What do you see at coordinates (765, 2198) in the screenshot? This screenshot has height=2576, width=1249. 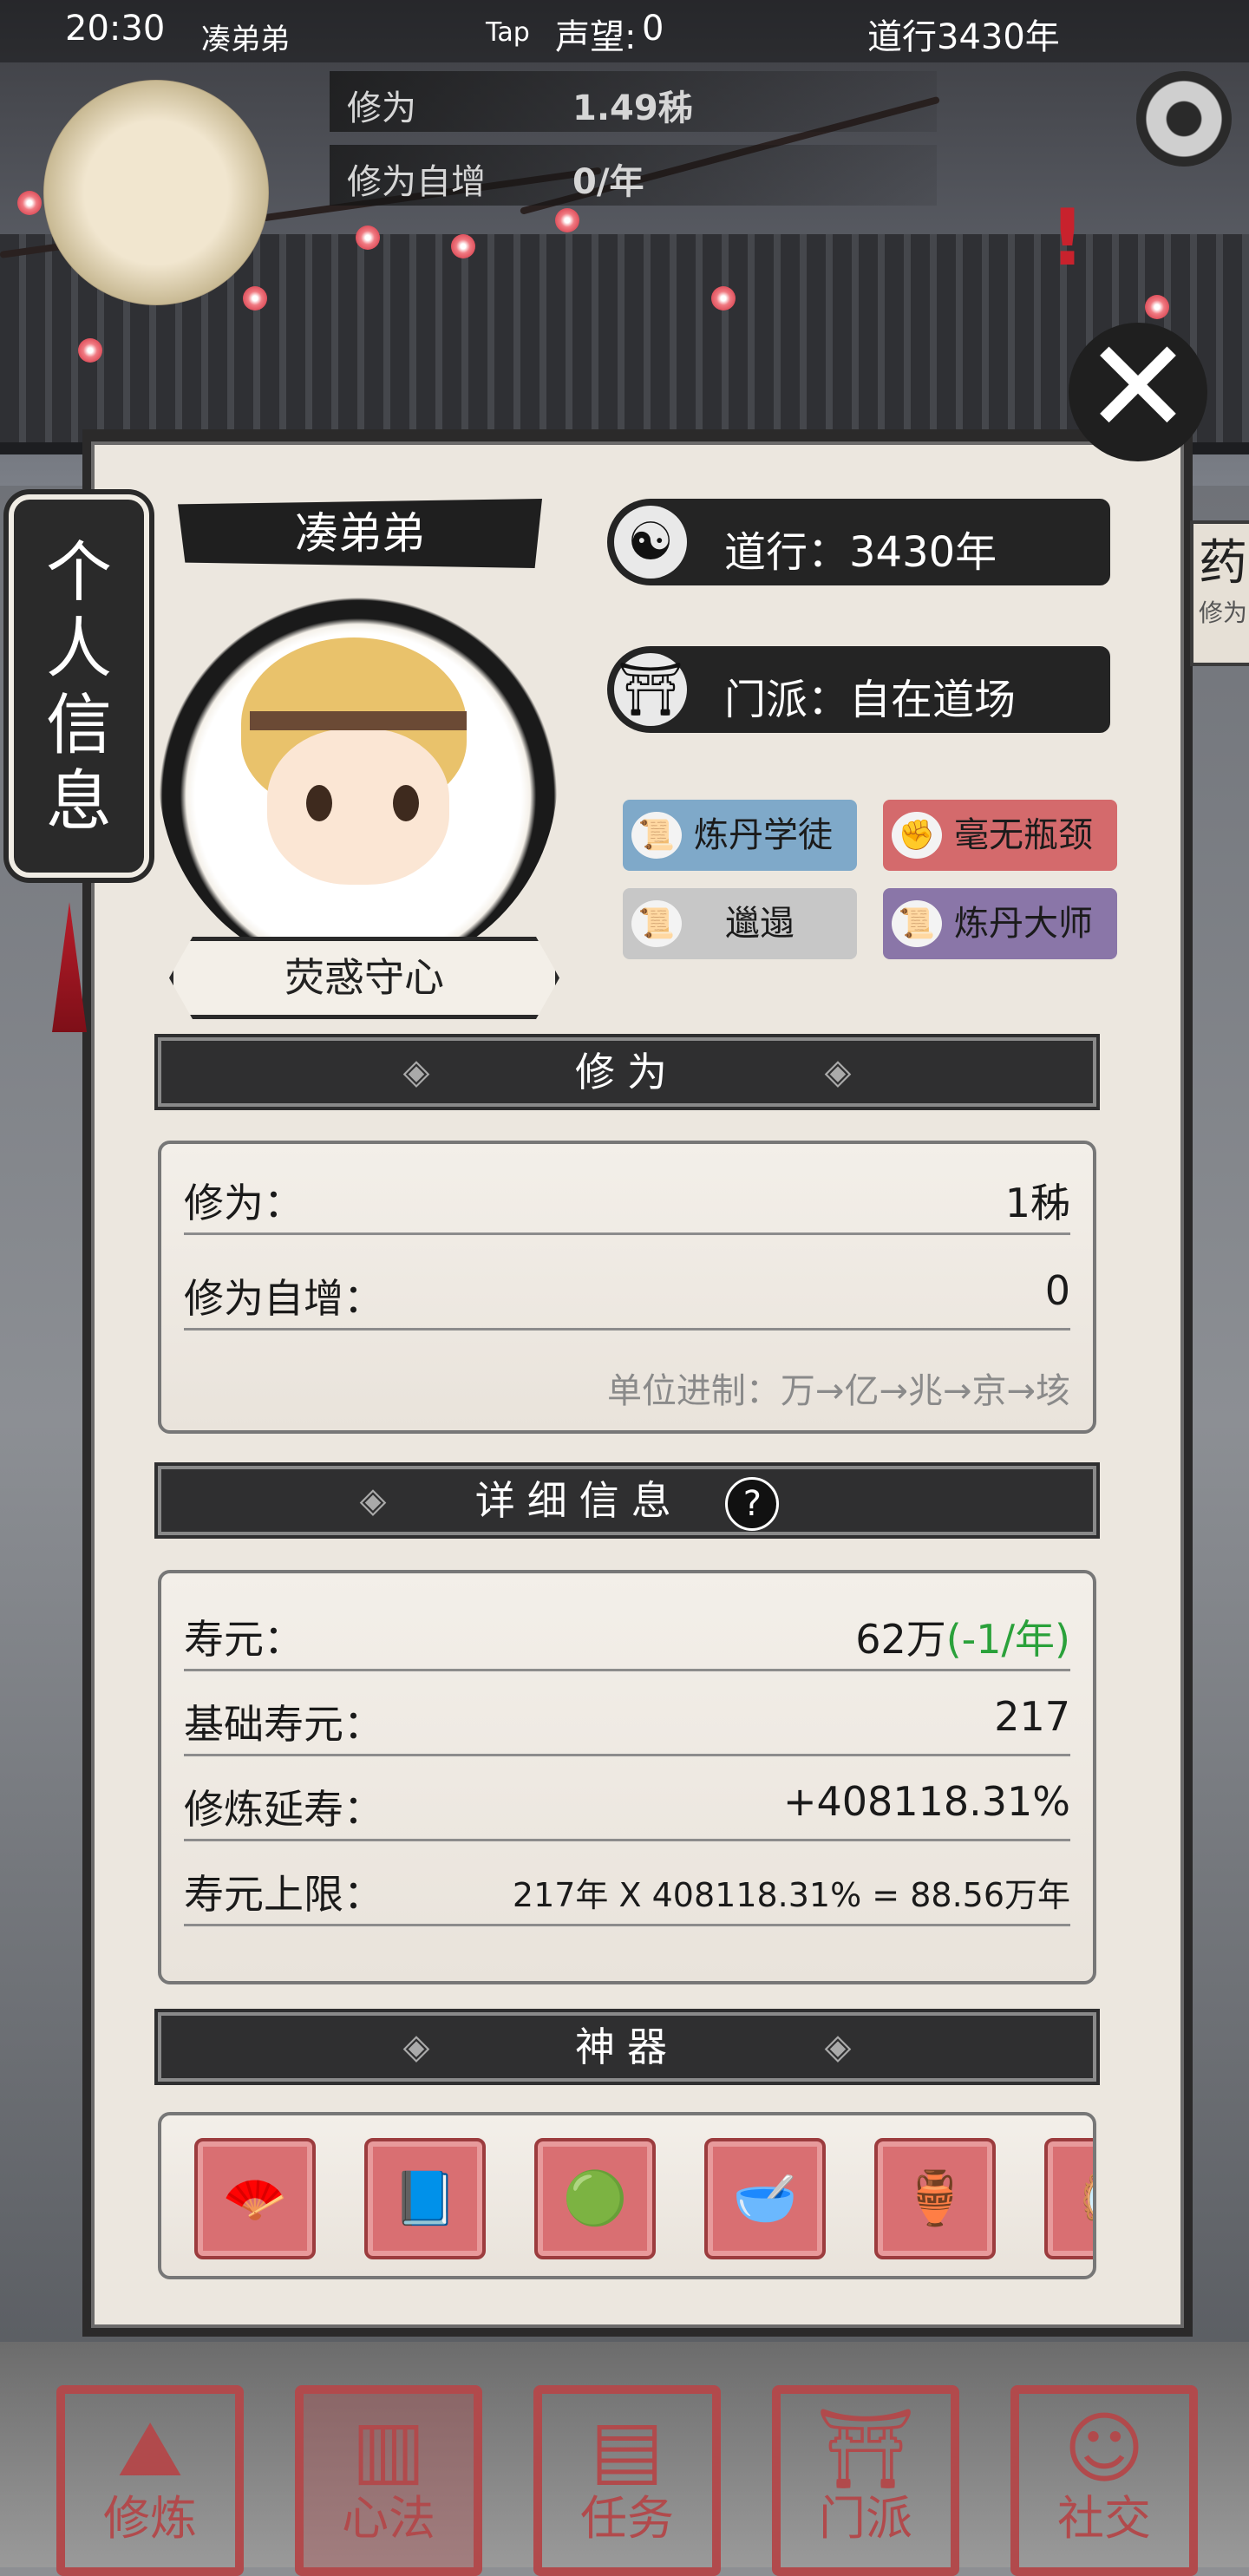 I see `bowl-icon: 🥣` at bounding box center [765, 2198].